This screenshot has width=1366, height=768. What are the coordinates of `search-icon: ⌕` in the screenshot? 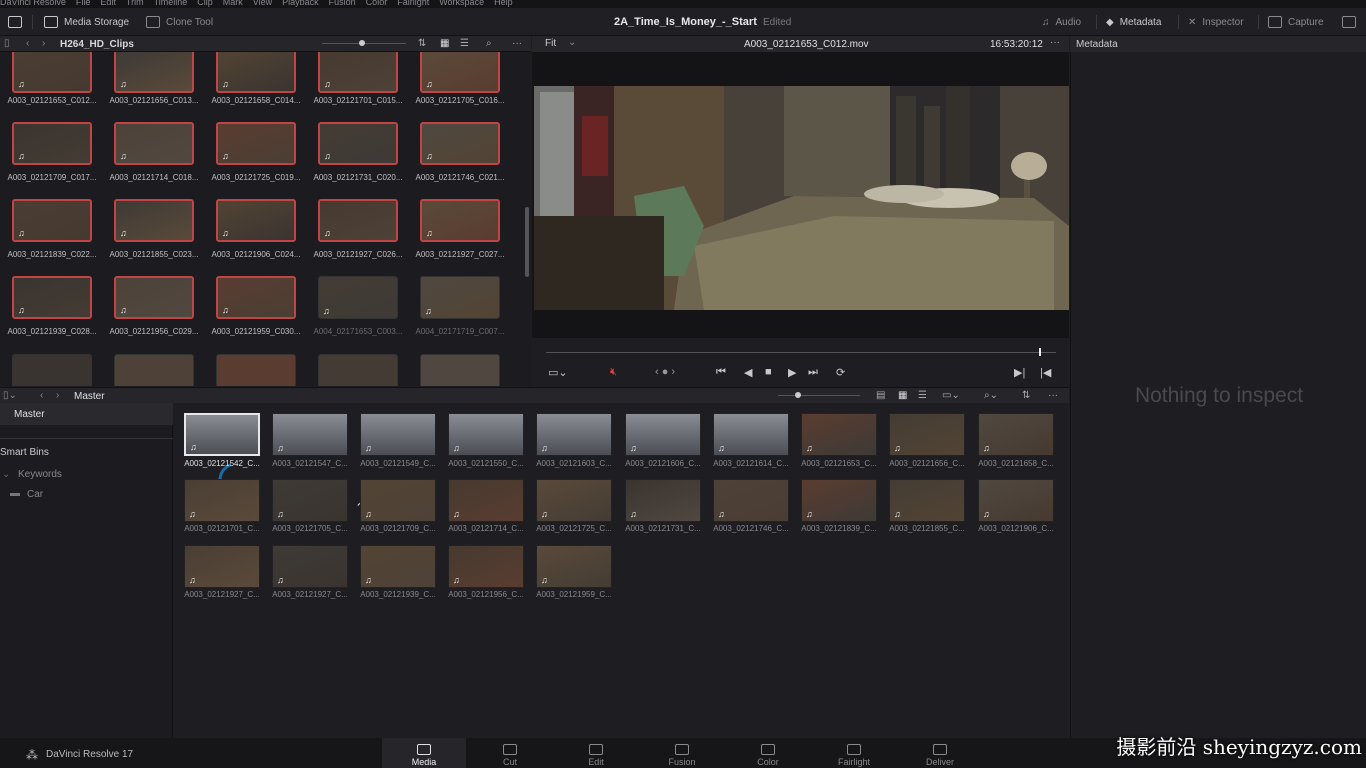 It's located at (489, 43).